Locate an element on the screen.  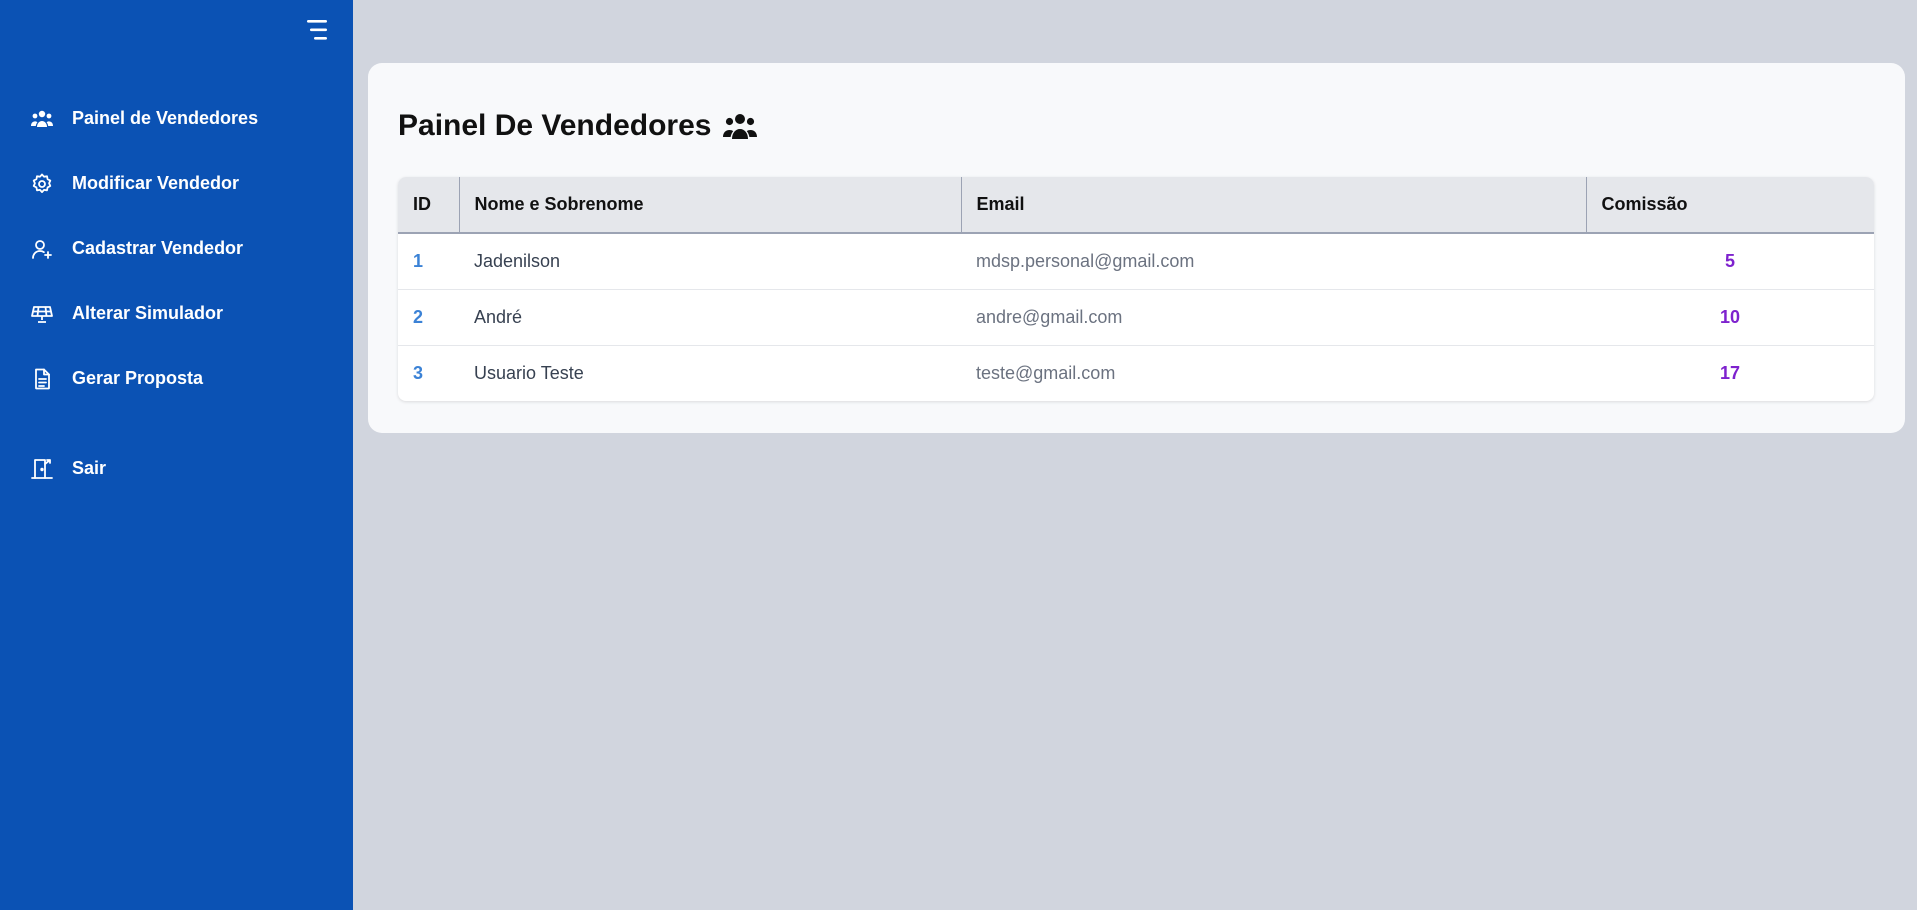
column-header-commission: Comissão is located at coordinates (1729, 205).